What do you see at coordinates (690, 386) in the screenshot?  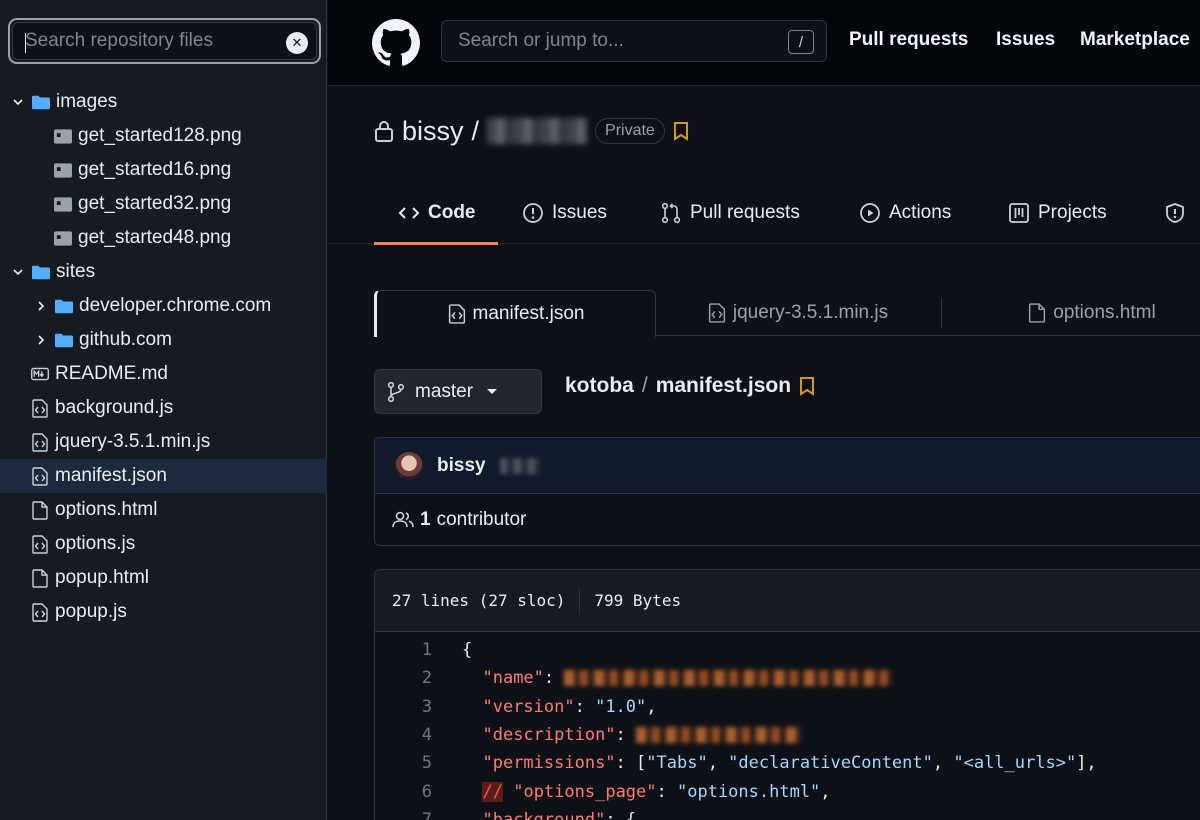 I see `file-breadcrumb: kotoba / manifest.json` at bounding box center [690, 386].